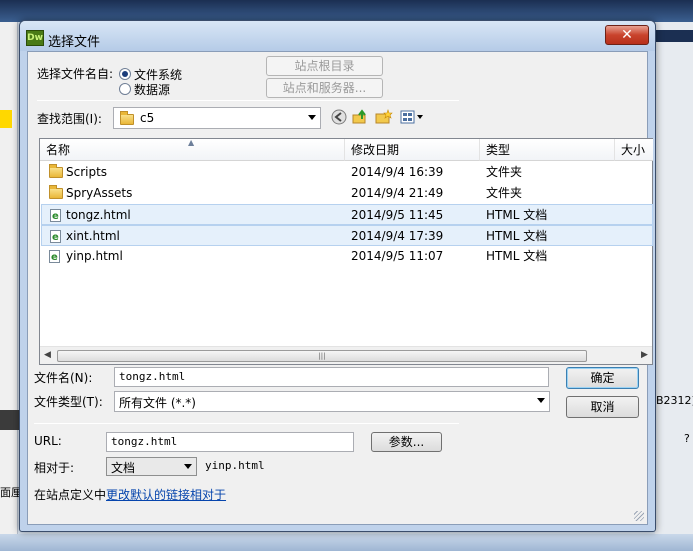 Image resolution: width=693 pixels, height=551 pixels. Describe the element at coordinates (54, 468) in the screenshot. I see `relative-to-label: 相对于:` at that location.